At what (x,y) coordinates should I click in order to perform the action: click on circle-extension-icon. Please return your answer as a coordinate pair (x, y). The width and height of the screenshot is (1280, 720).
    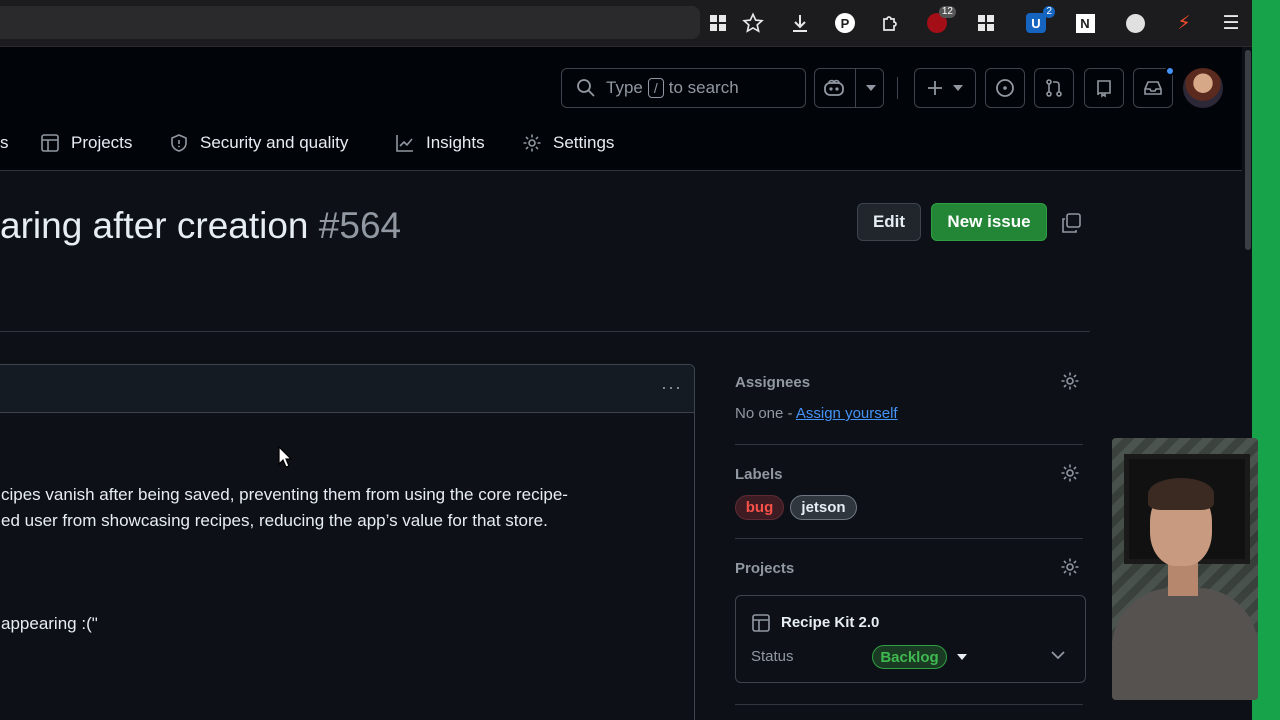
    Looking at the image, I should click on (1135, 23).